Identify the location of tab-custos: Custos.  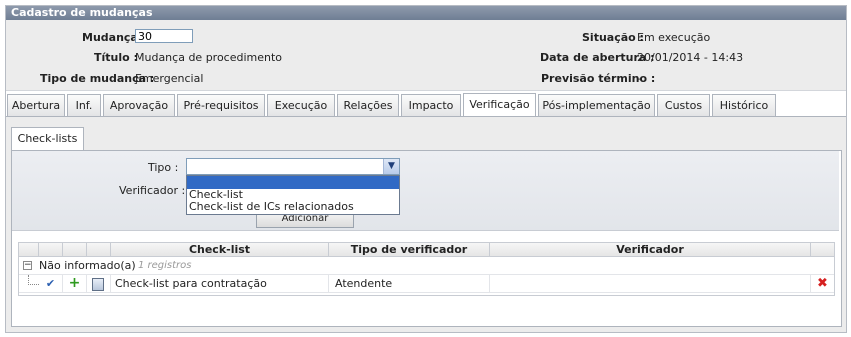
(683, 105).